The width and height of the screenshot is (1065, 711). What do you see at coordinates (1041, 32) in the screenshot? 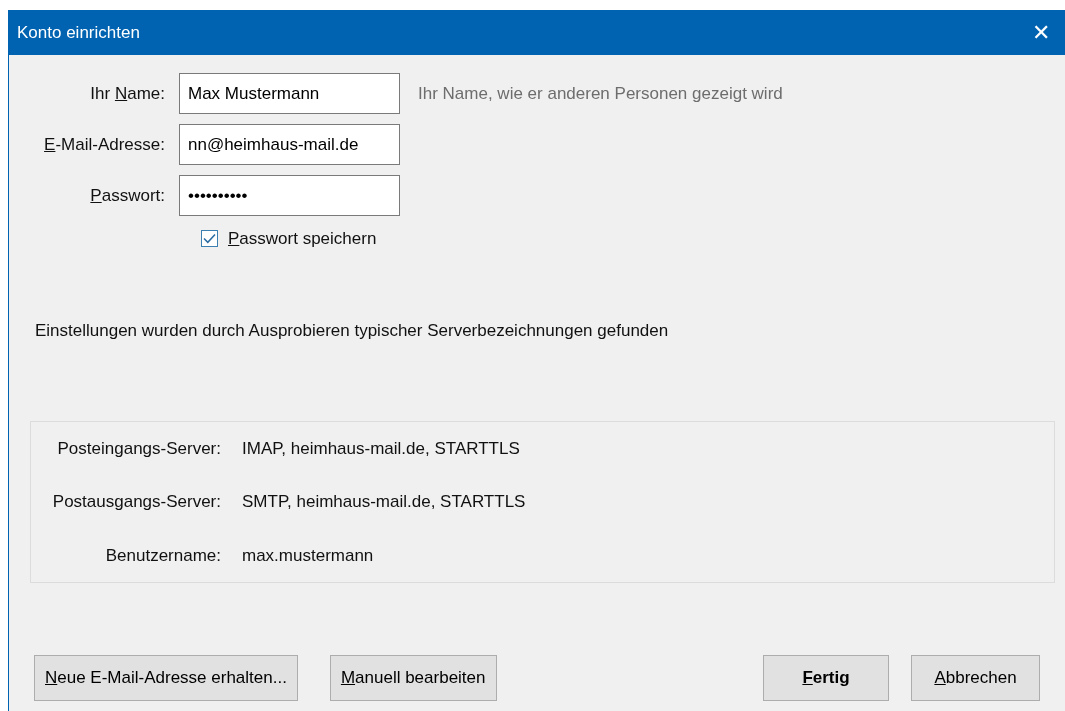
I see `close-button: ✕` at bounding box center [1041, 32].